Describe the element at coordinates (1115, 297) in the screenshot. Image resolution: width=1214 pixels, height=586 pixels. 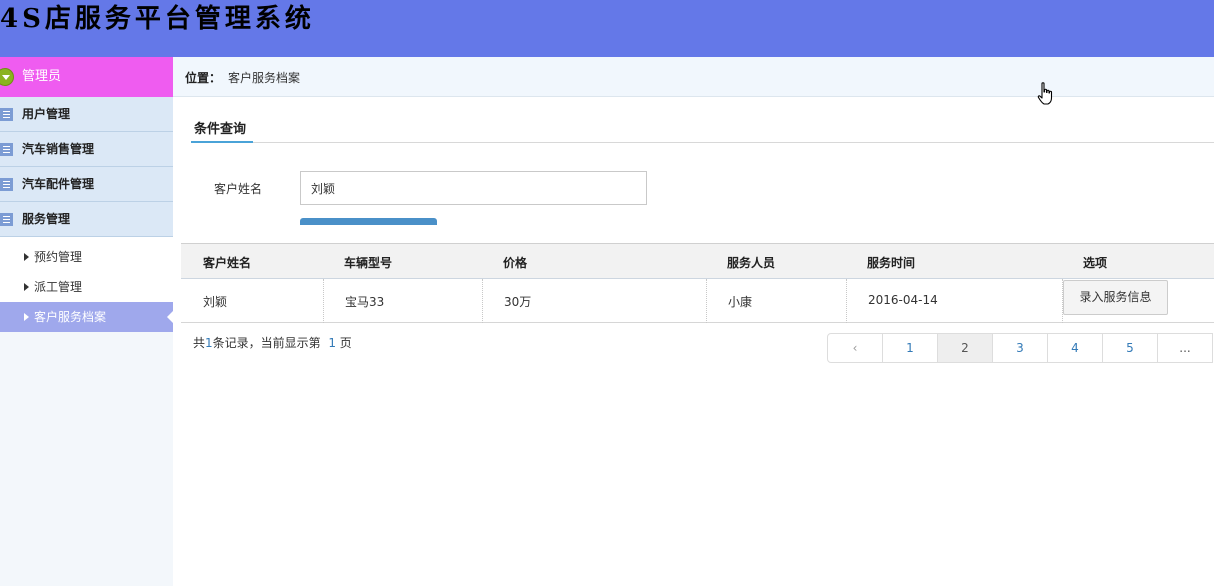
I see `enter-service-info-button: 录入服务信息` at that location.